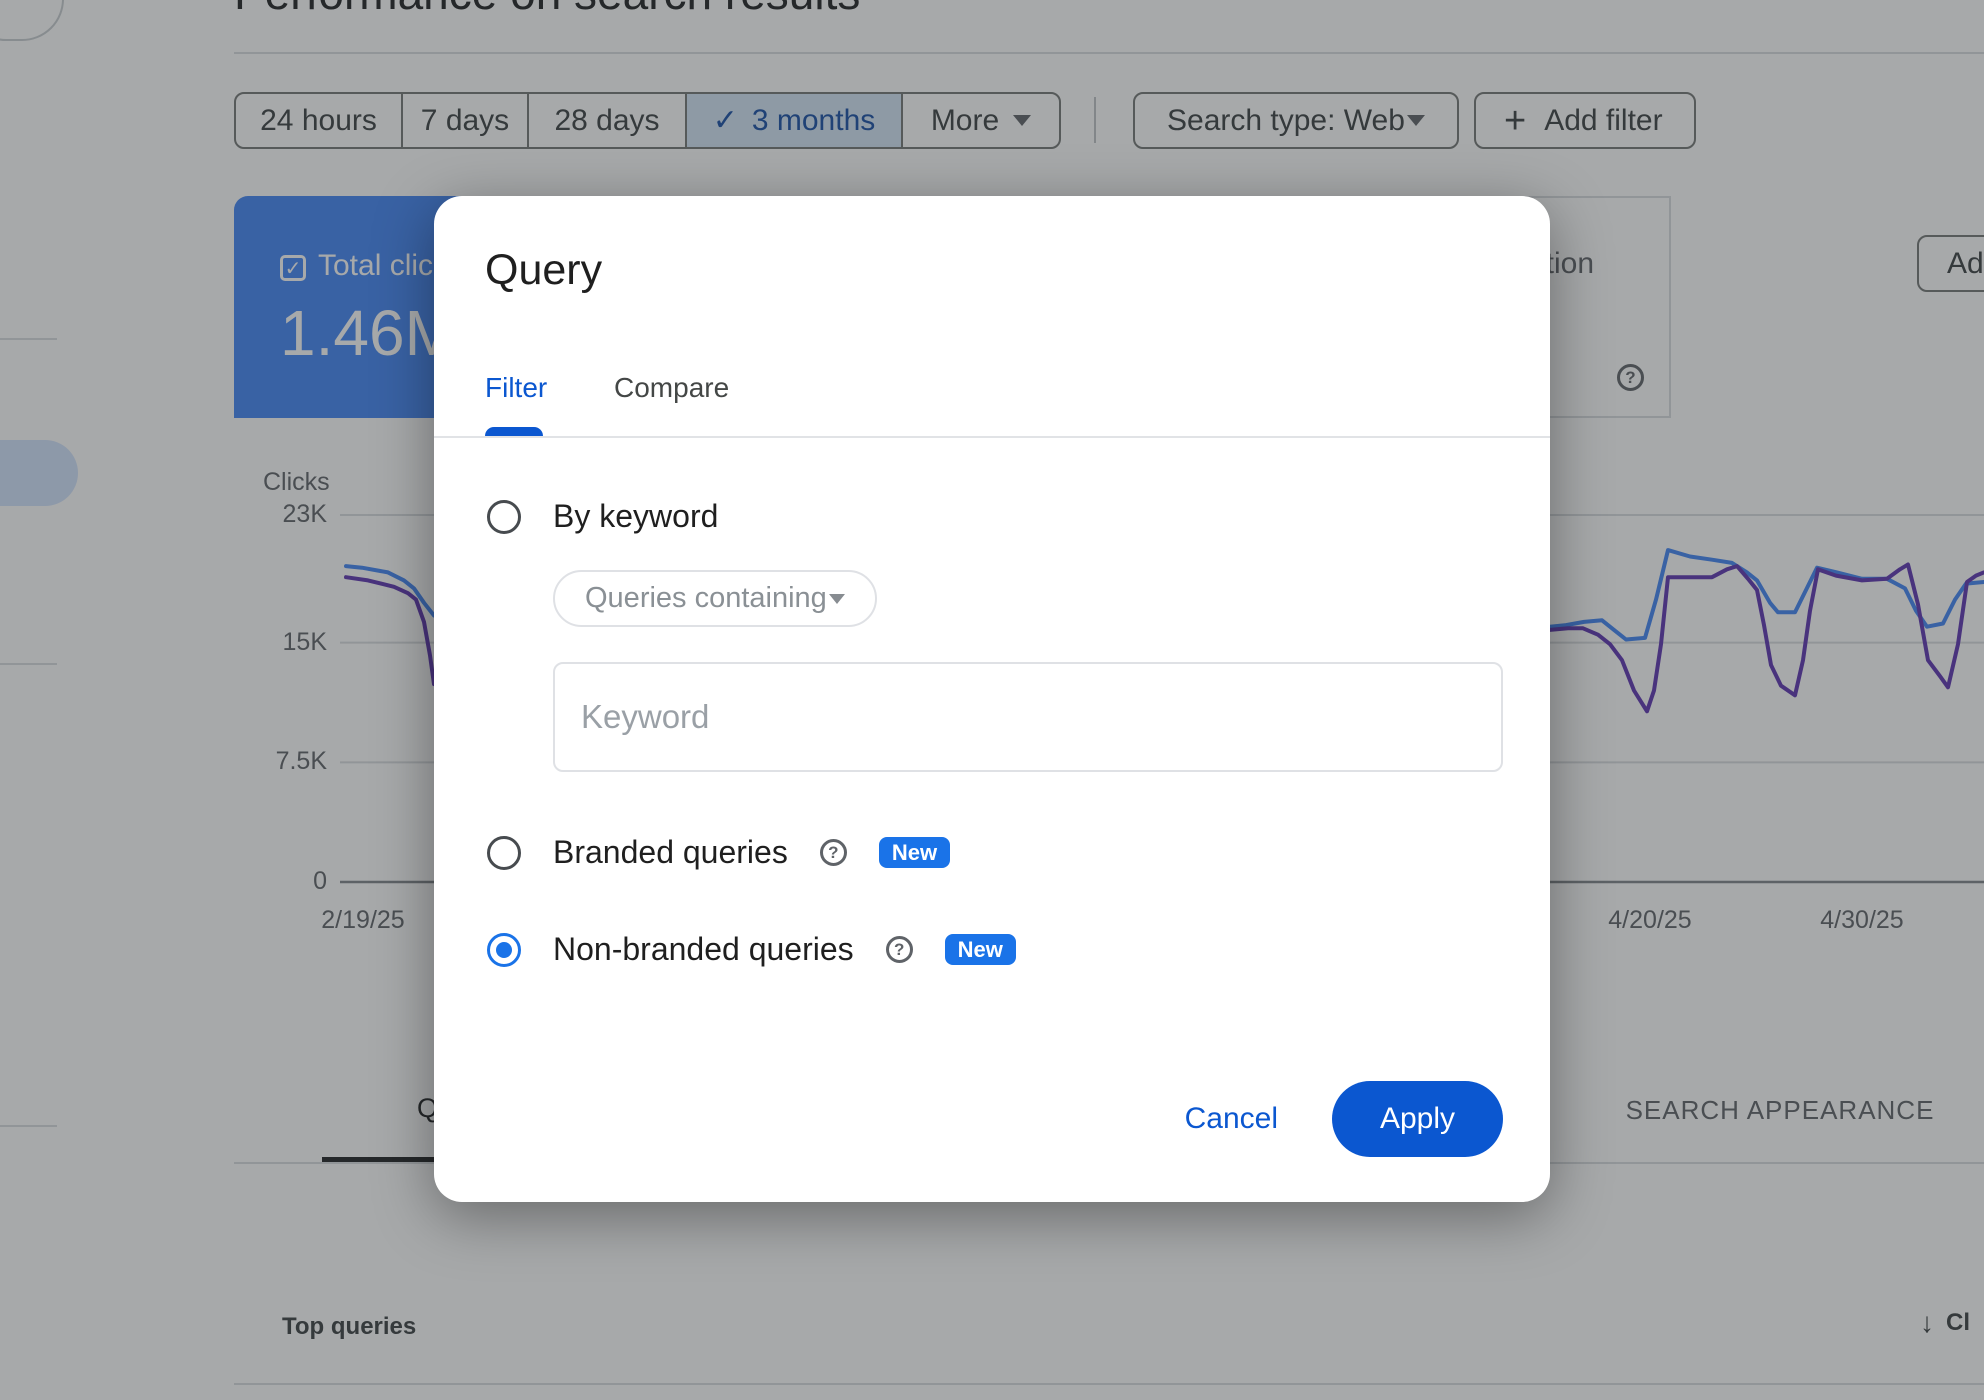  I want to click on match-type-dropdown: Queries containing, so click(715, 598).